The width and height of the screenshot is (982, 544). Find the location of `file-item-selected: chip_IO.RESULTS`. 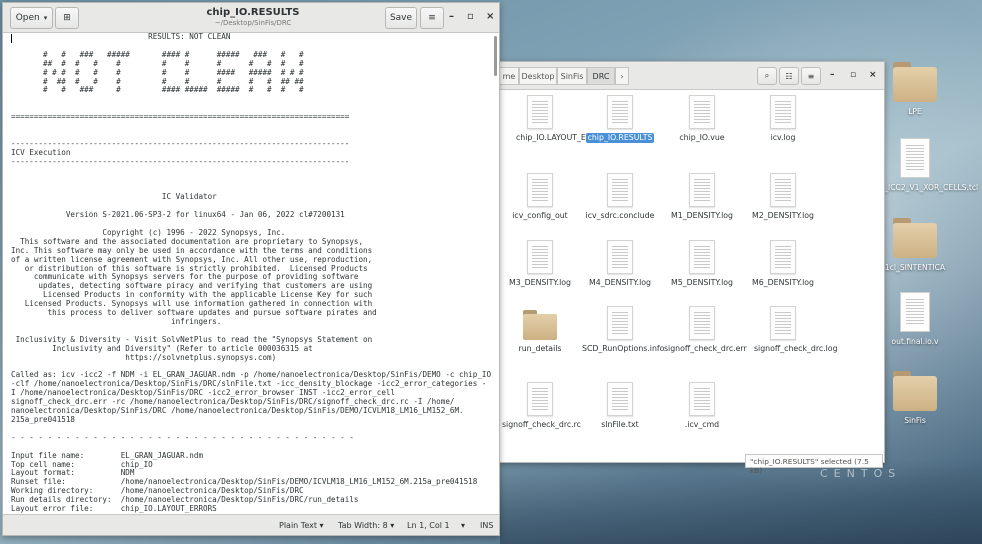

file-item-selected: chip_IO.RESULTS is located at coordinates (620, 119).